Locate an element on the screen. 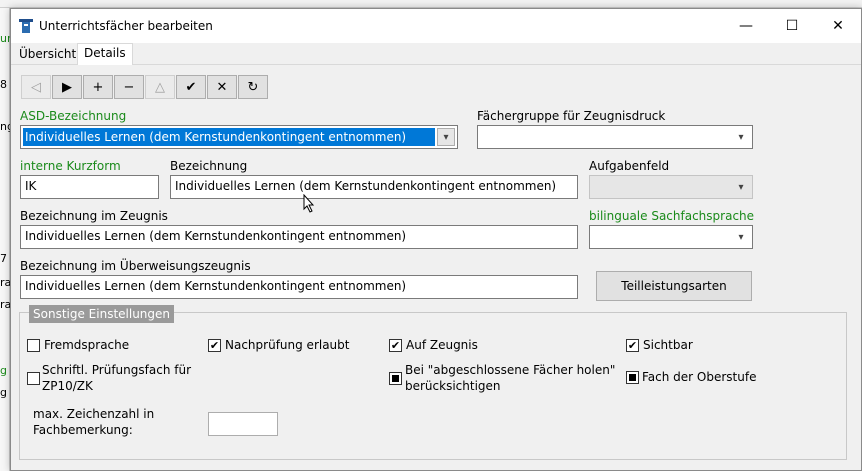  refresh-button: ↻ is located at coordinates (253, 87).